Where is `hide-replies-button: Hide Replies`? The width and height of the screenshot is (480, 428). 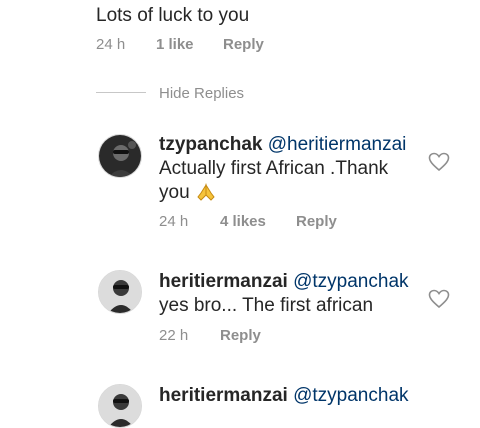
hide-replies-button: Hide Replies is located at coordinates (201, 93).